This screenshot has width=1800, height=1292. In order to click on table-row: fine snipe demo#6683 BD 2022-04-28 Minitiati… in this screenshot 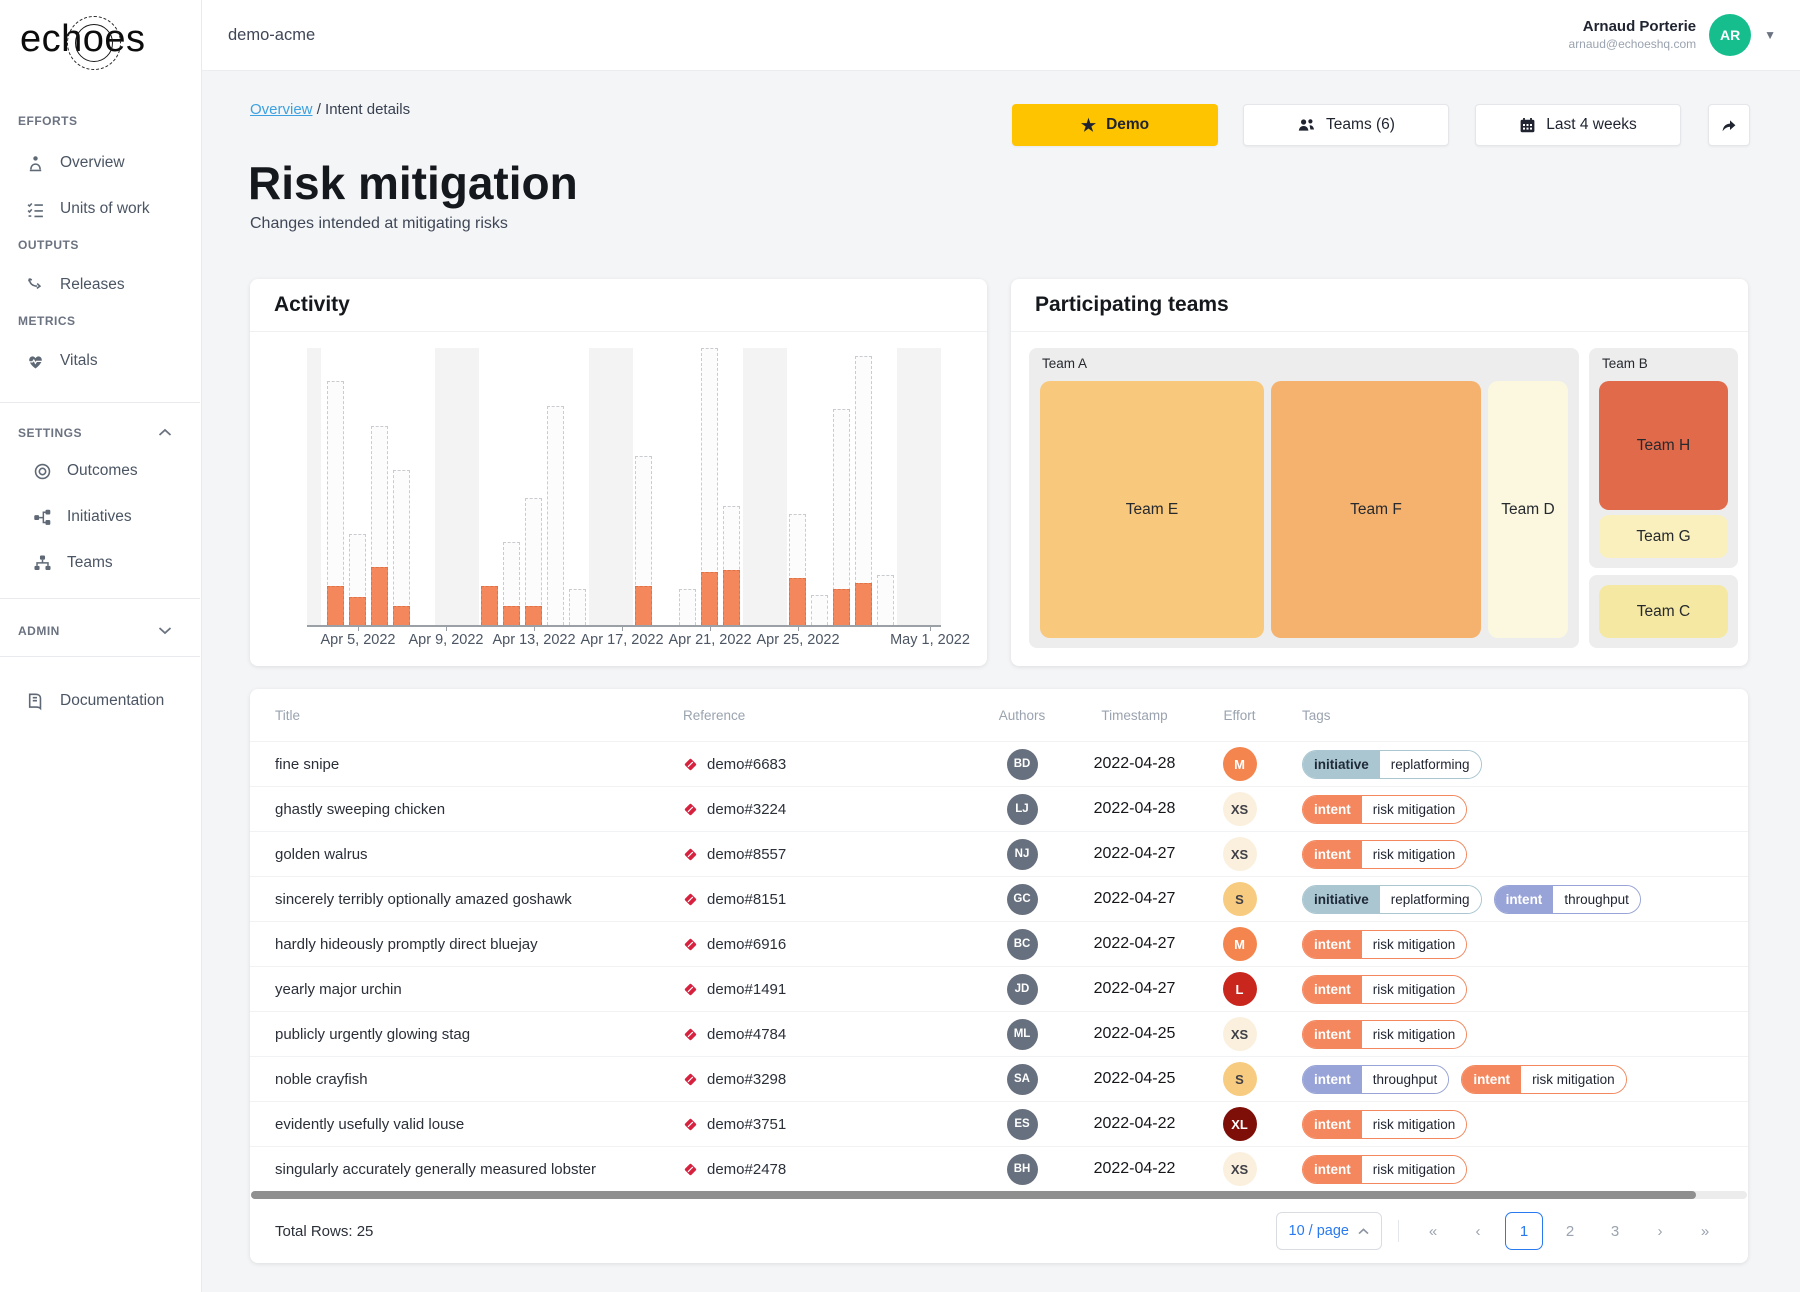, I will do `click(999, 763)`.